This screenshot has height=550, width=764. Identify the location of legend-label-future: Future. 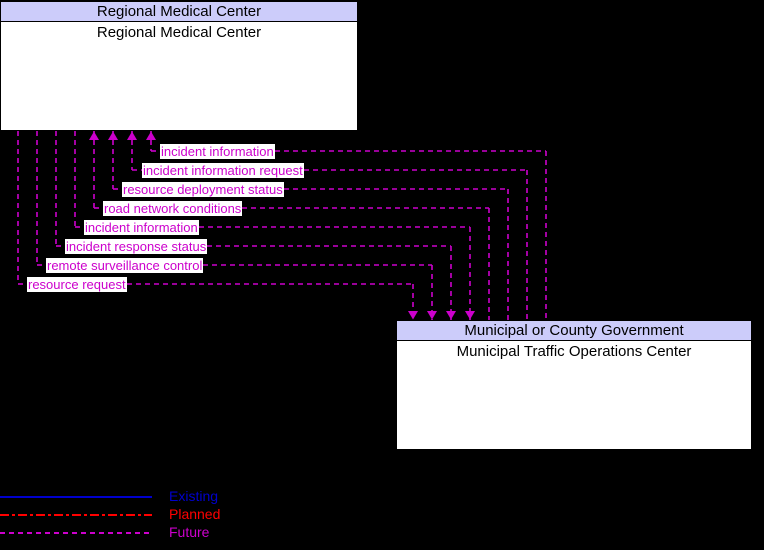
(189, 532).